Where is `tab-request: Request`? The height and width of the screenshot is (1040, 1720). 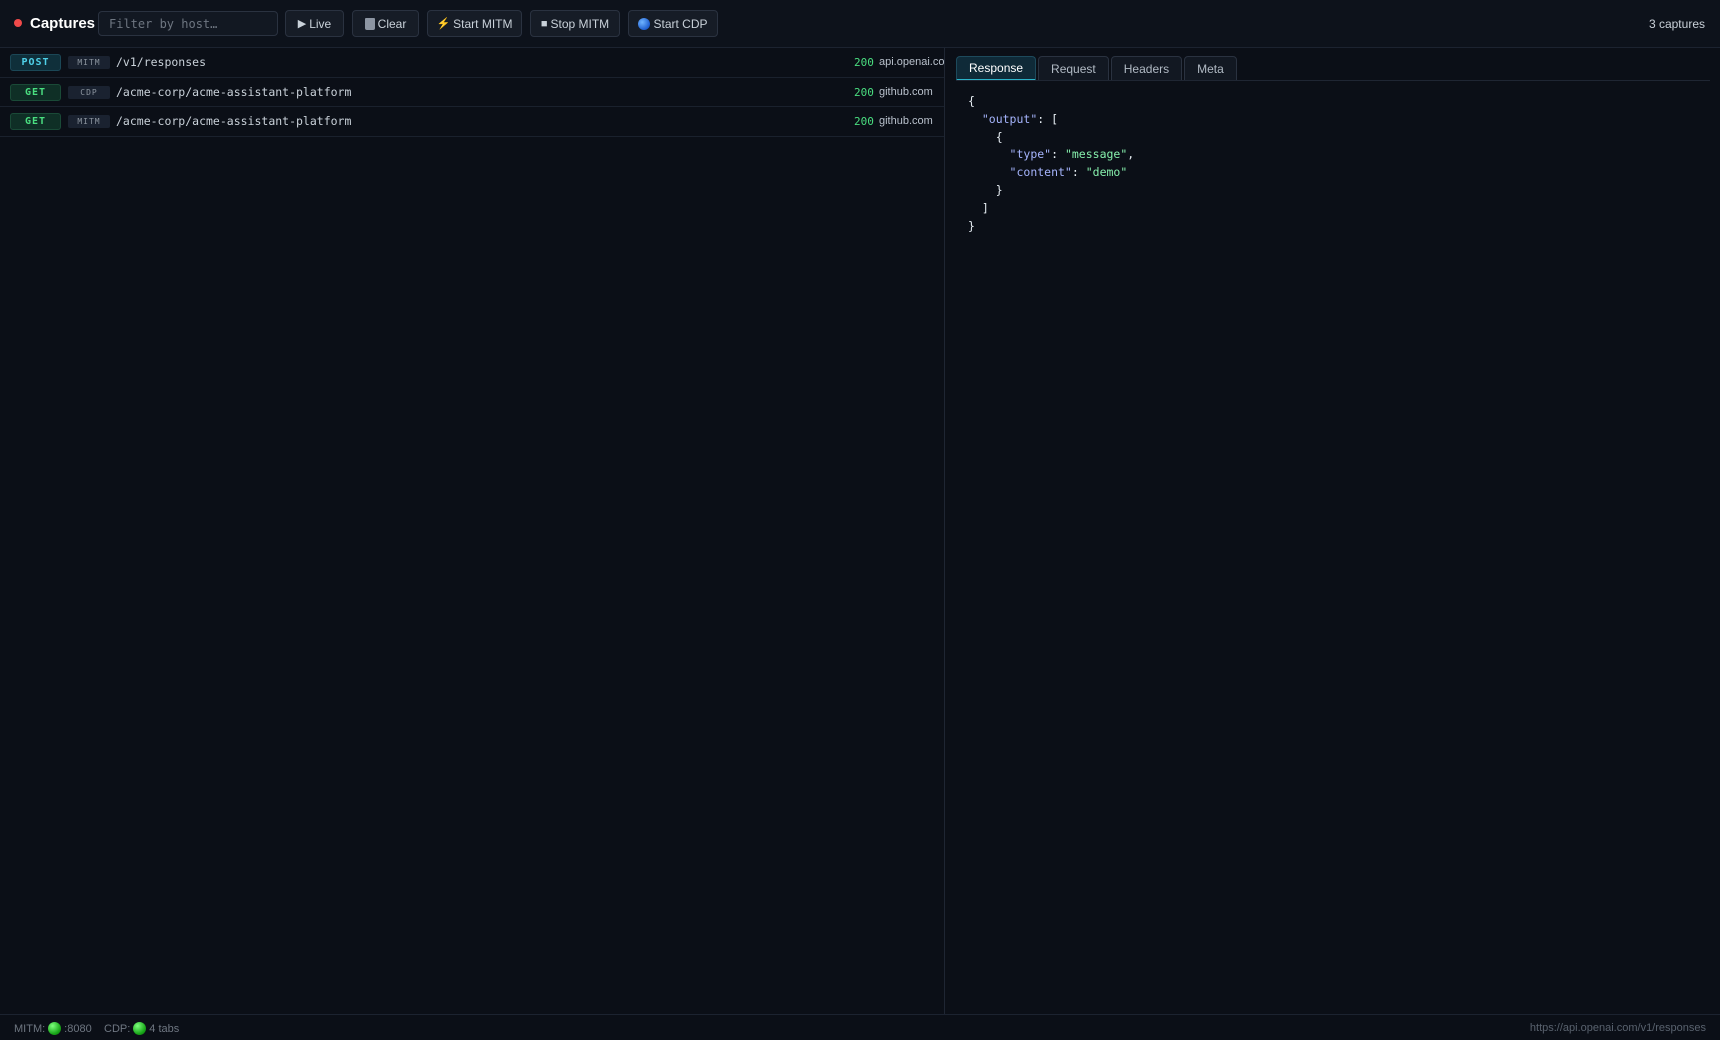 tab-request: Request is located at coordinates (1073, 68).